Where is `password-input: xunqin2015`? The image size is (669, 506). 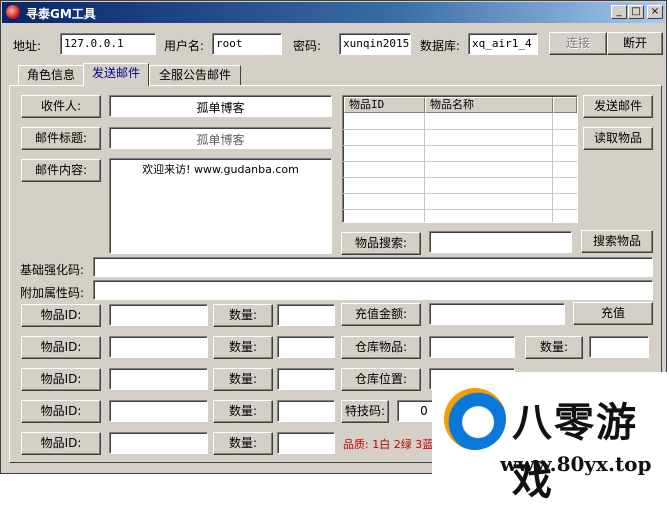
password-input: xunqin2015 is located at coordinates (375, 44).